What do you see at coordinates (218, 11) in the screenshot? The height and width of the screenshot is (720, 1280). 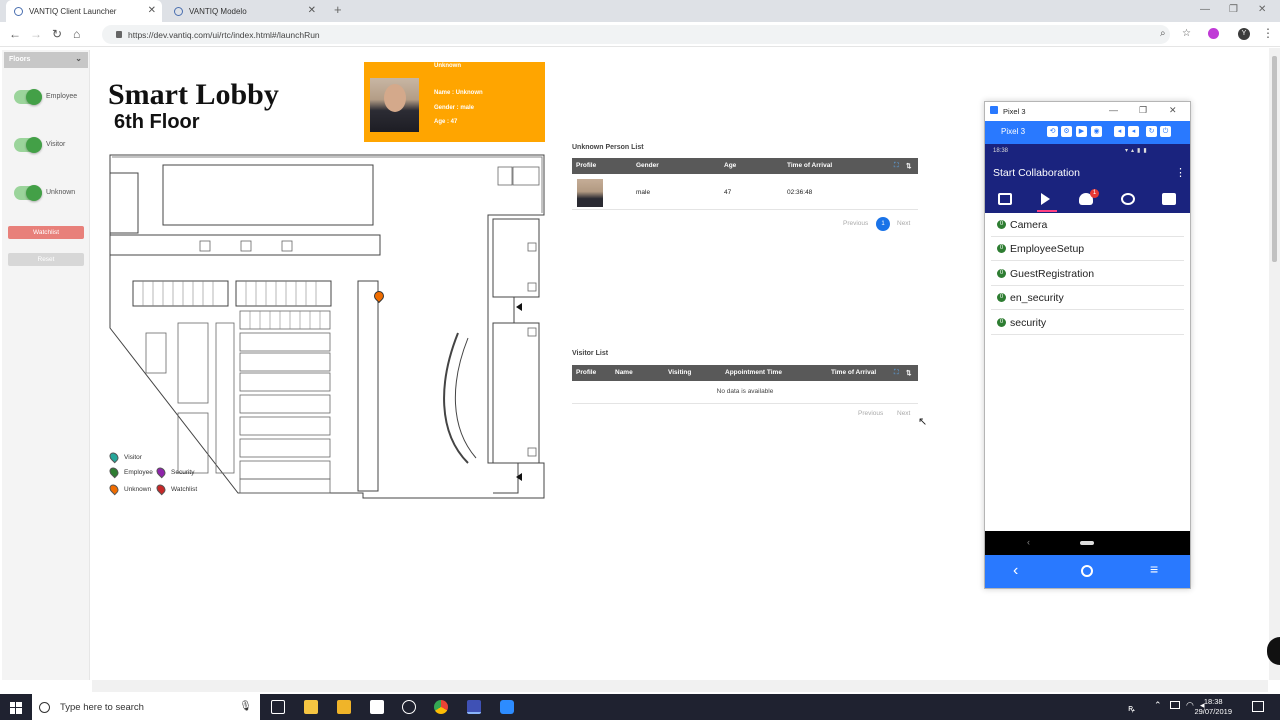 I see `tab-label: VANTIQ Modelo` at bounding box center [218, 11].